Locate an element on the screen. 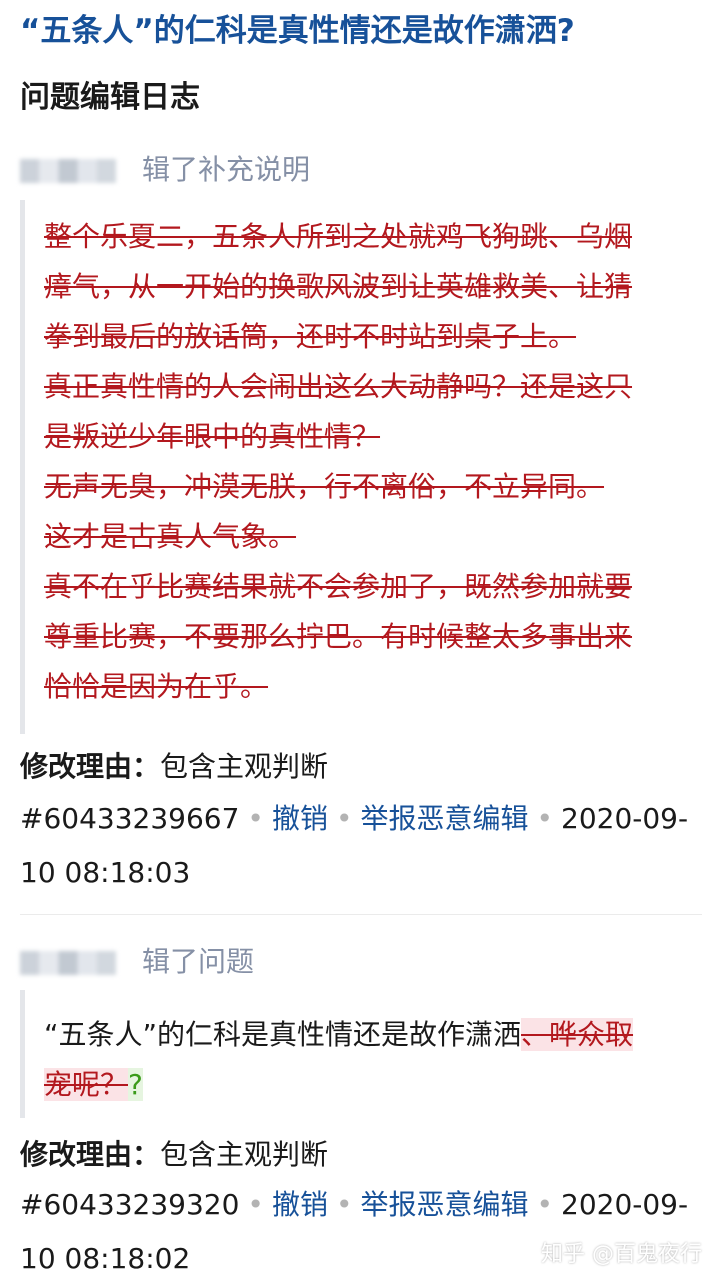 The image size is (720, 1286). title-diff: “五条人”的仁科是真性情还是故作潇洒、哗众取 宠呢？? is located at coordinates (369, 1060).